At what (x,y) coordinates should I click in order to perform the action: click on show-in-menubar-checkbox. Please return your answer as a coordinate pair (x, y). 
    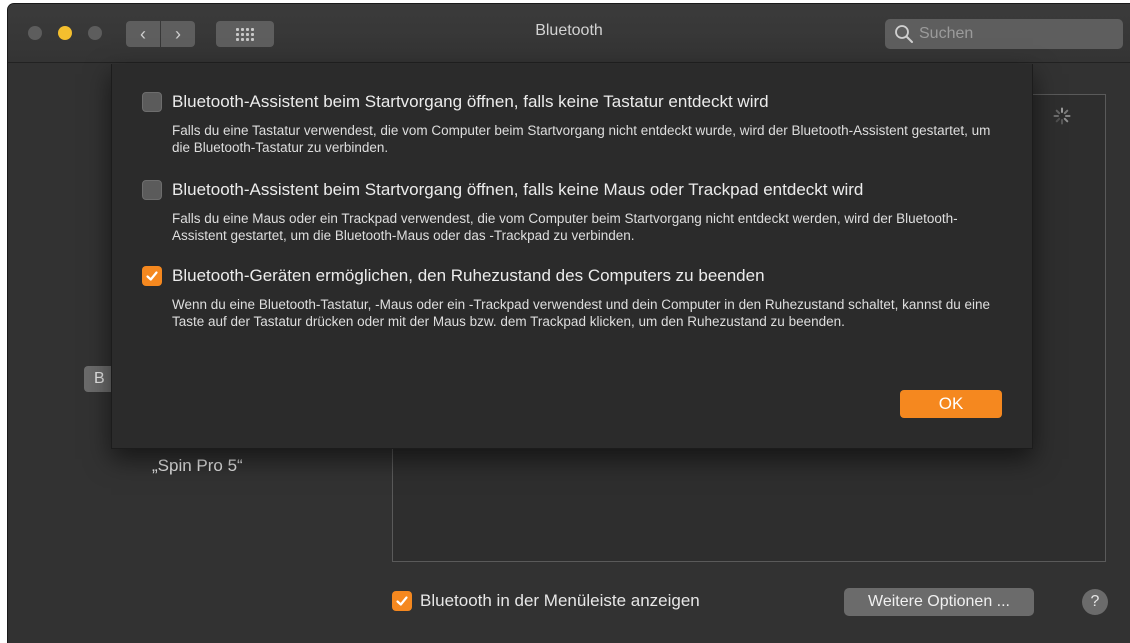
    Looking at the image, I should click on (402, 601).